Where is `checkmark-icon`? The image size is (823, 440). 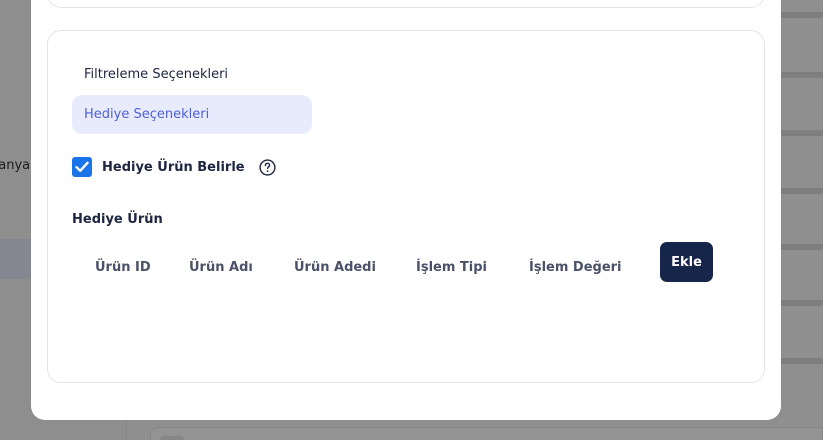
checkmark-icon is located at coordinates (82, 166).